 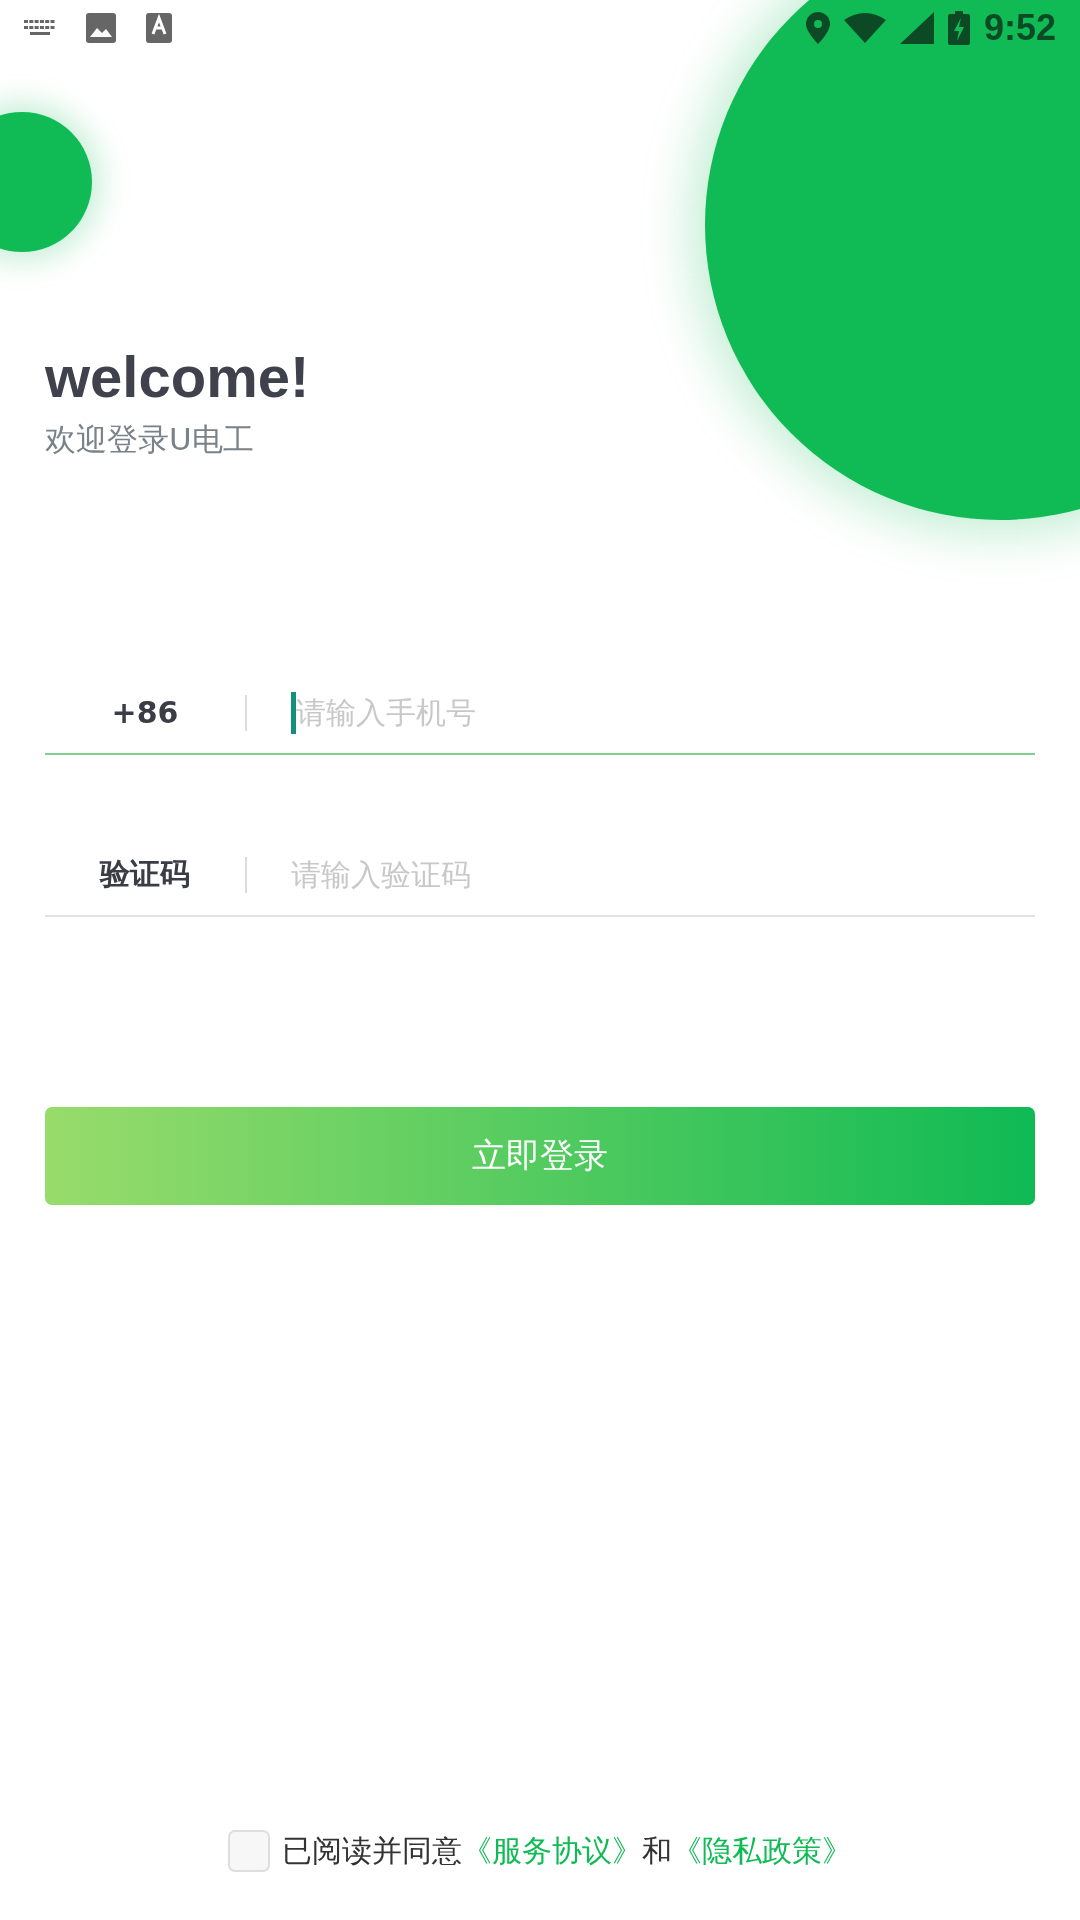 What do you see at coordinates (150, 439) in the screenshot?
I see `welcome-subtitle: 欢迎登录U电工` at bounding box center [150, 439].